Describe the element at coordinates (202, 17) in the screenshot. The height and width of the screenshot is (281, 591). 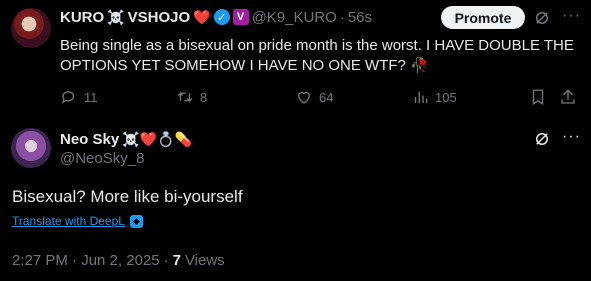
I see `heart-emoji: ❤️` at that location.